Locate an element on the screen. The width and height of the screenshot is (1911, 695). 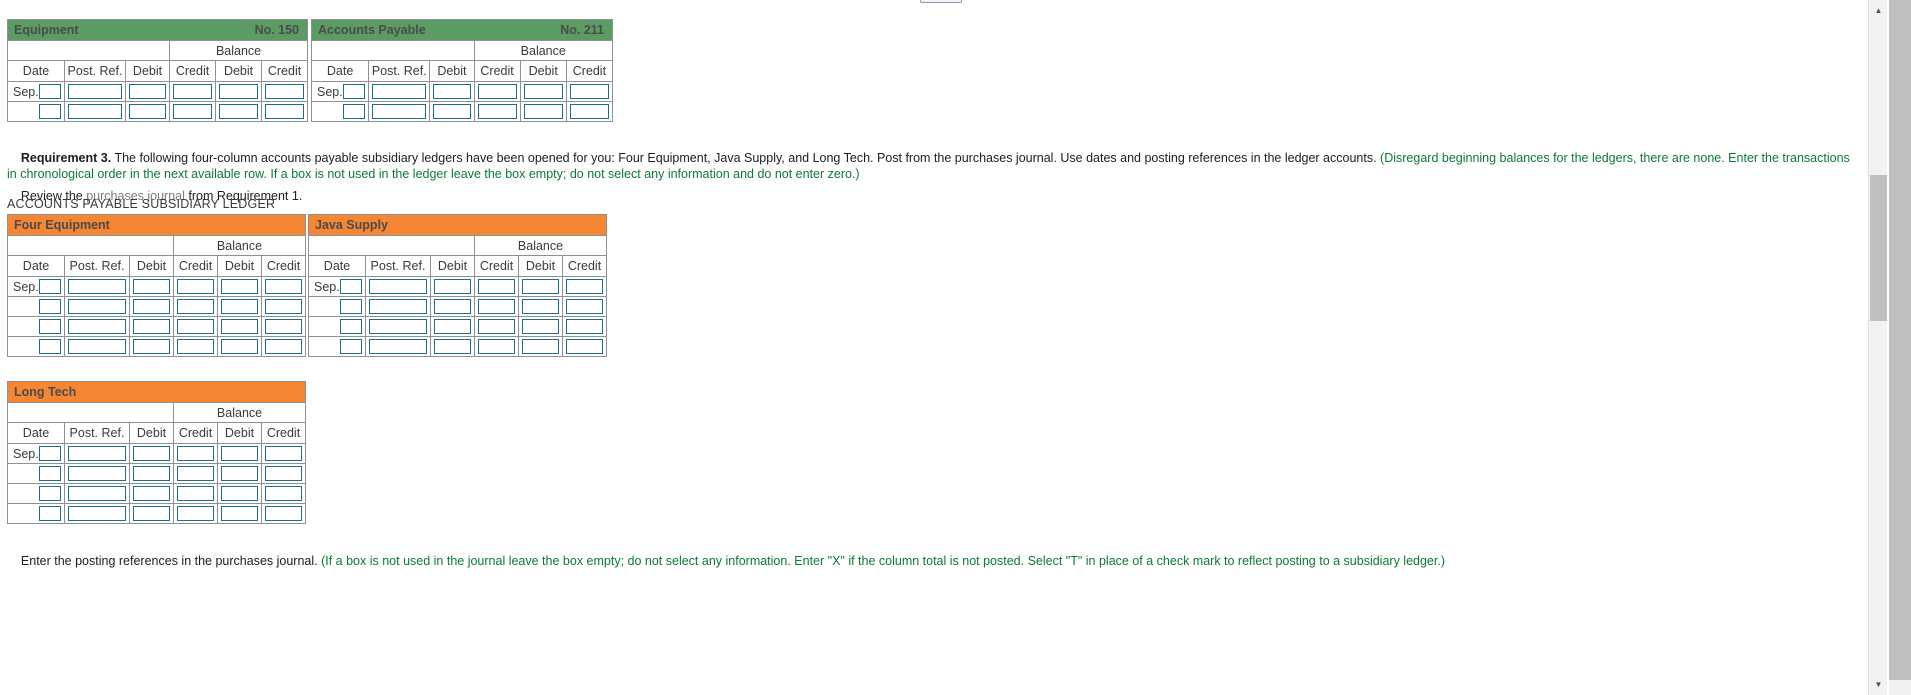
scroll-down-arrow-icon: ▼ is located at coordinates (1878, 684).